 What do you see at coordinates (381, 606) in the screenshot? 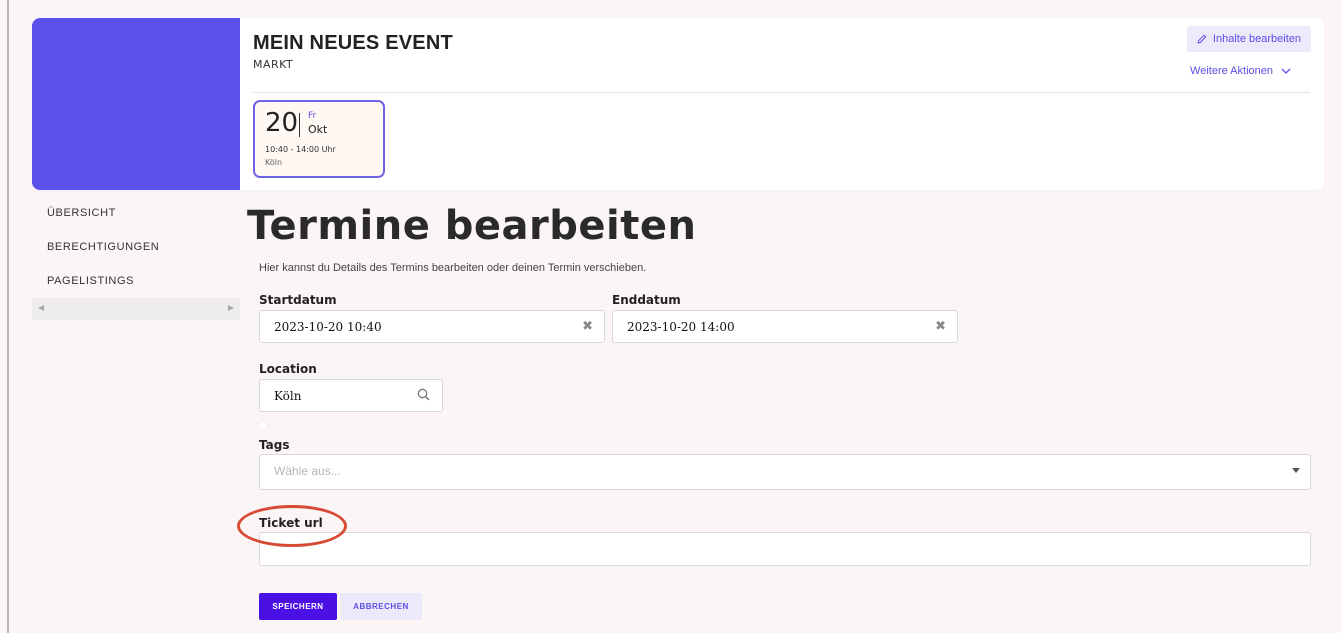
I see `cancel-button: ABBRECHEN` at bounding box center [381, 606].